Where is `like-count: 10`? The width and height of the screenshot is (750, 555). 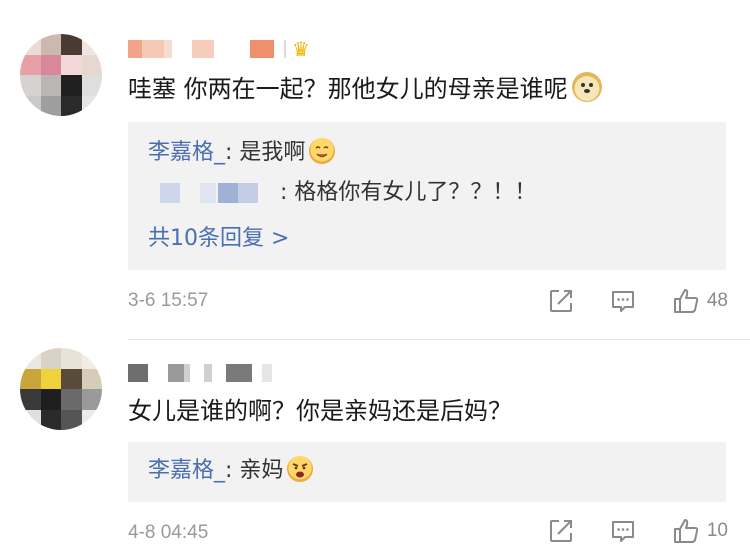 like-count: 10 is located at coordinates (717, 530).